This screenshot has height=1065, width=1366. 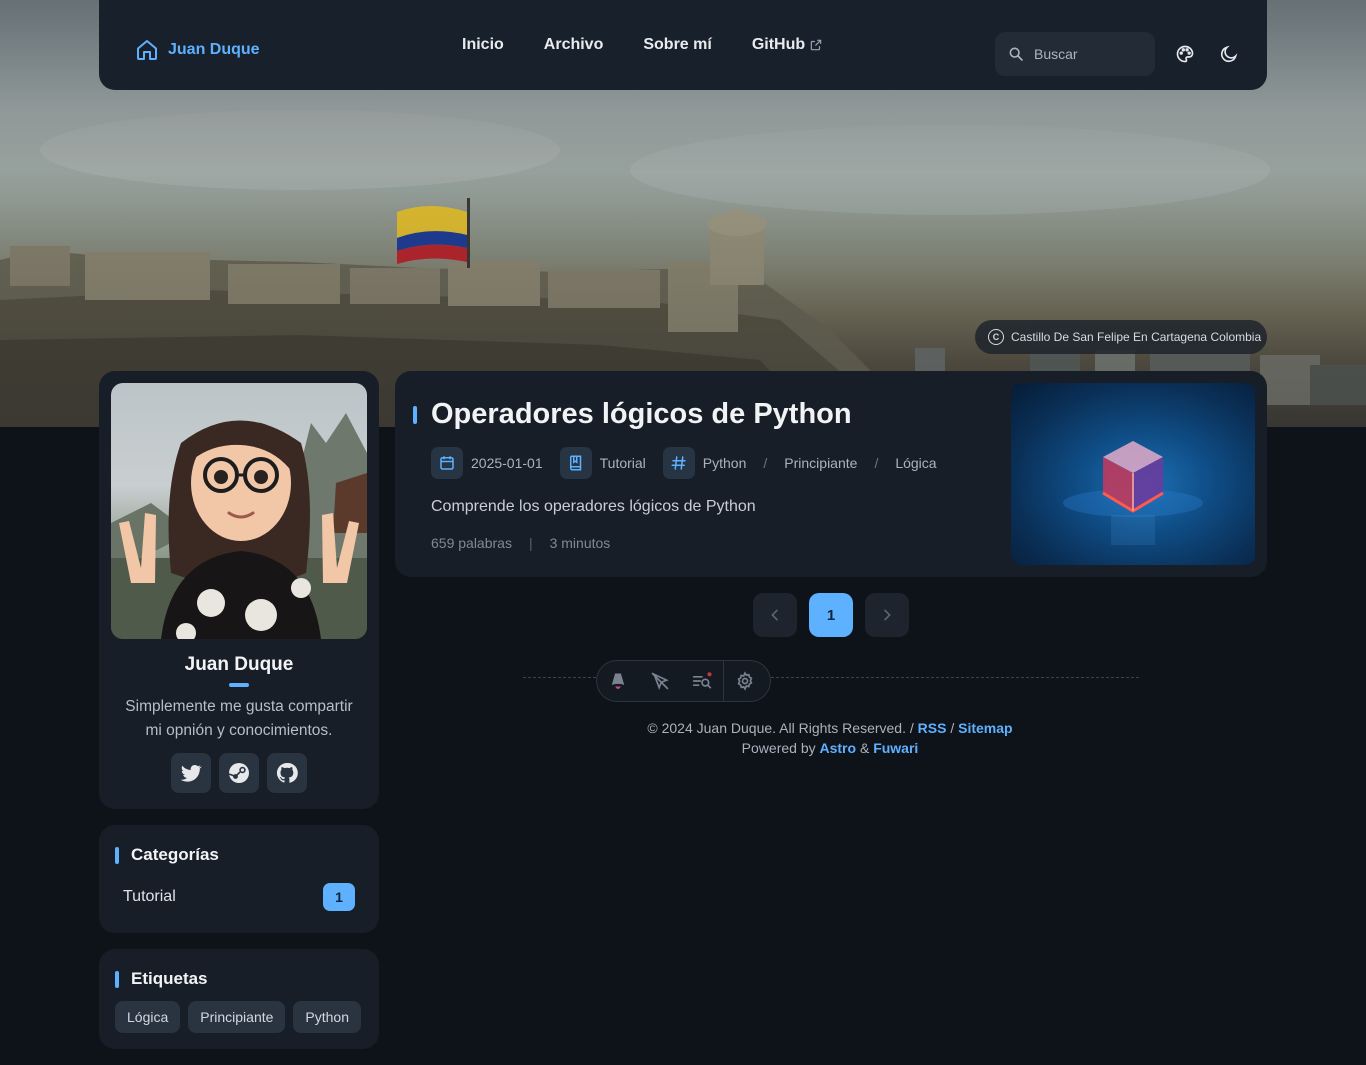 I want to click on nav-link-github-label: GitHub, so click(x=778, y=44).